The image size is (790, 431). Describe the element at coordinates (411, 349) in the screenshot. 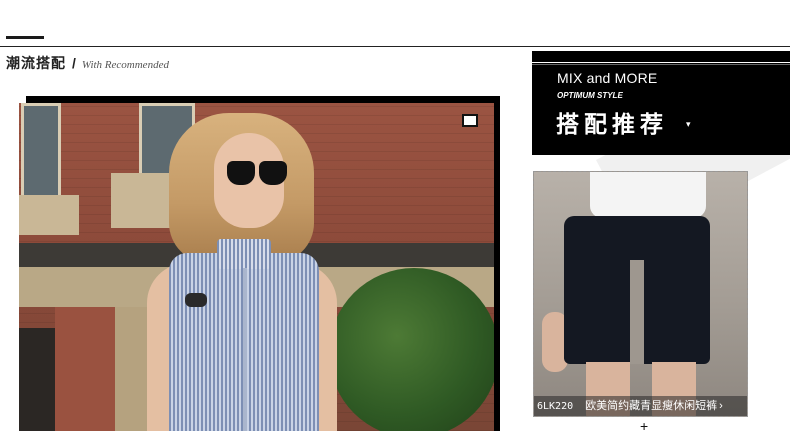

I see `shrub` at that location.